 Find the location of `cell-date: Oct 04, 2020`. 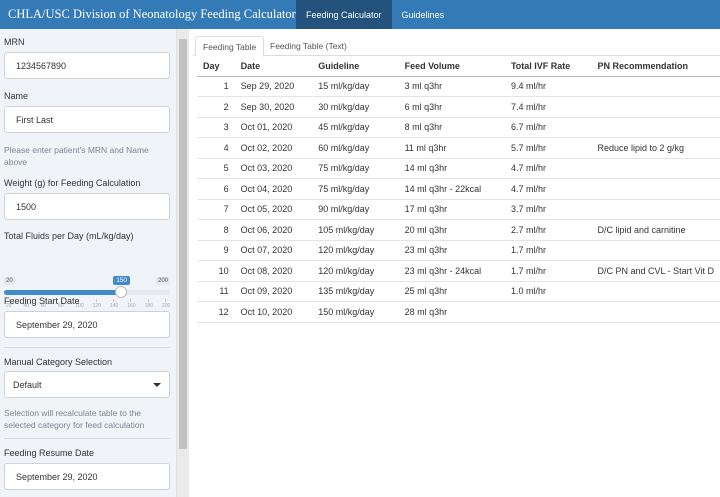

cell-date: Oct 04, 2020 is located at coordinates (273, 189).